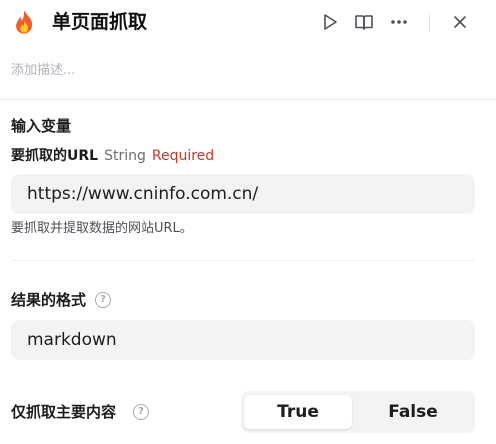 The height and width of the screenshot is (444, 496). What do you see at coordinates (100, 22) in the screenshot?
I see `page-title: 单页面抓取` at bounding box center [100, 22].